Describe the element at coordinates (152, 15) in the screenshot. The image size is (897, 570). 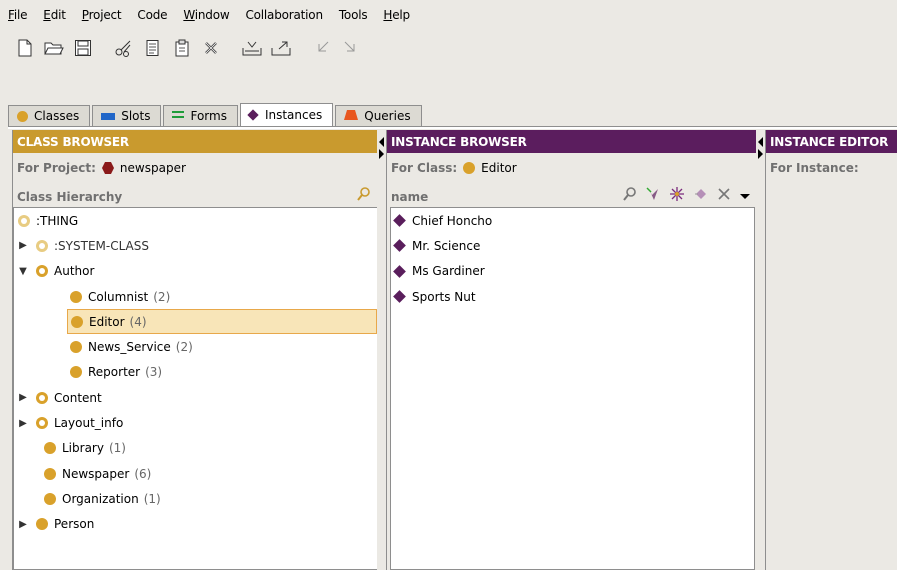
I see `menu-code: Code` at that location.